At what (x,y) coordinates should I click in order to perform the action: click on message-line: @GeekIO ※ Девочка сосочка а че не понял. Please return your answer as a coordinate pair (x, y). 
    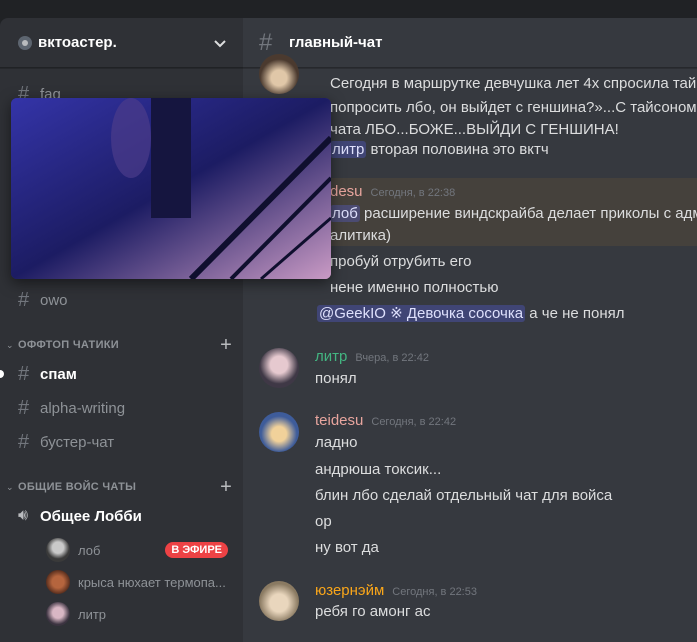
    Looking at the image, I should click on (471, 314).